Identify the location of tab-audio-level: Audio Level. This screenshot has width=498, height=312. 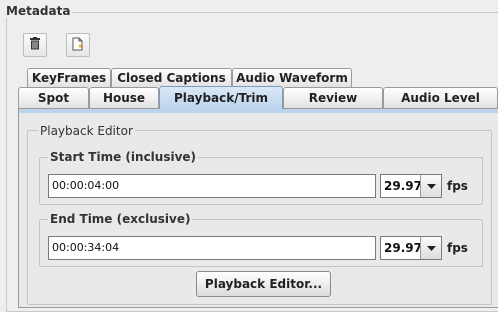
(440, 97).